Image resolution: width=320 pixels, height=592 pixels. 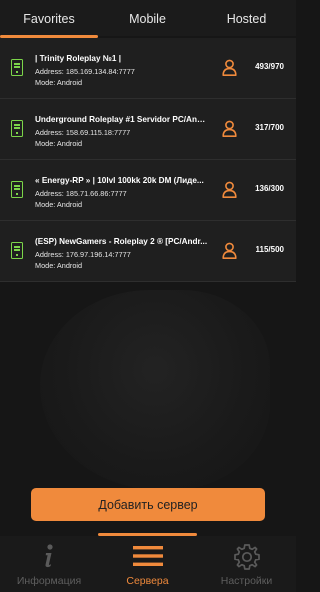 I want to click on nav-servers-label: Сервера, so click(x=147, y=581).